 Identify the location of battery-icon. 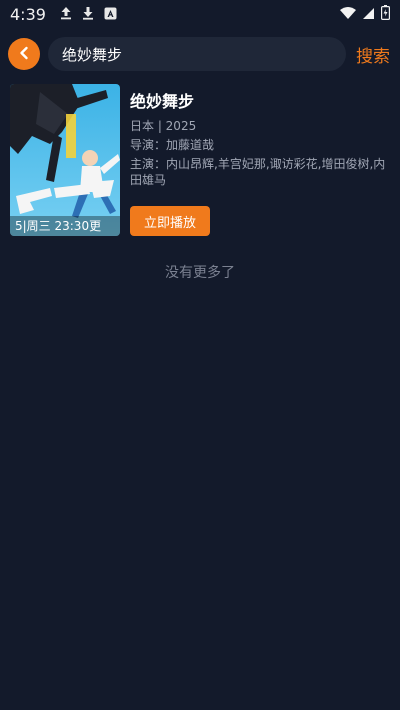
(386, 14).